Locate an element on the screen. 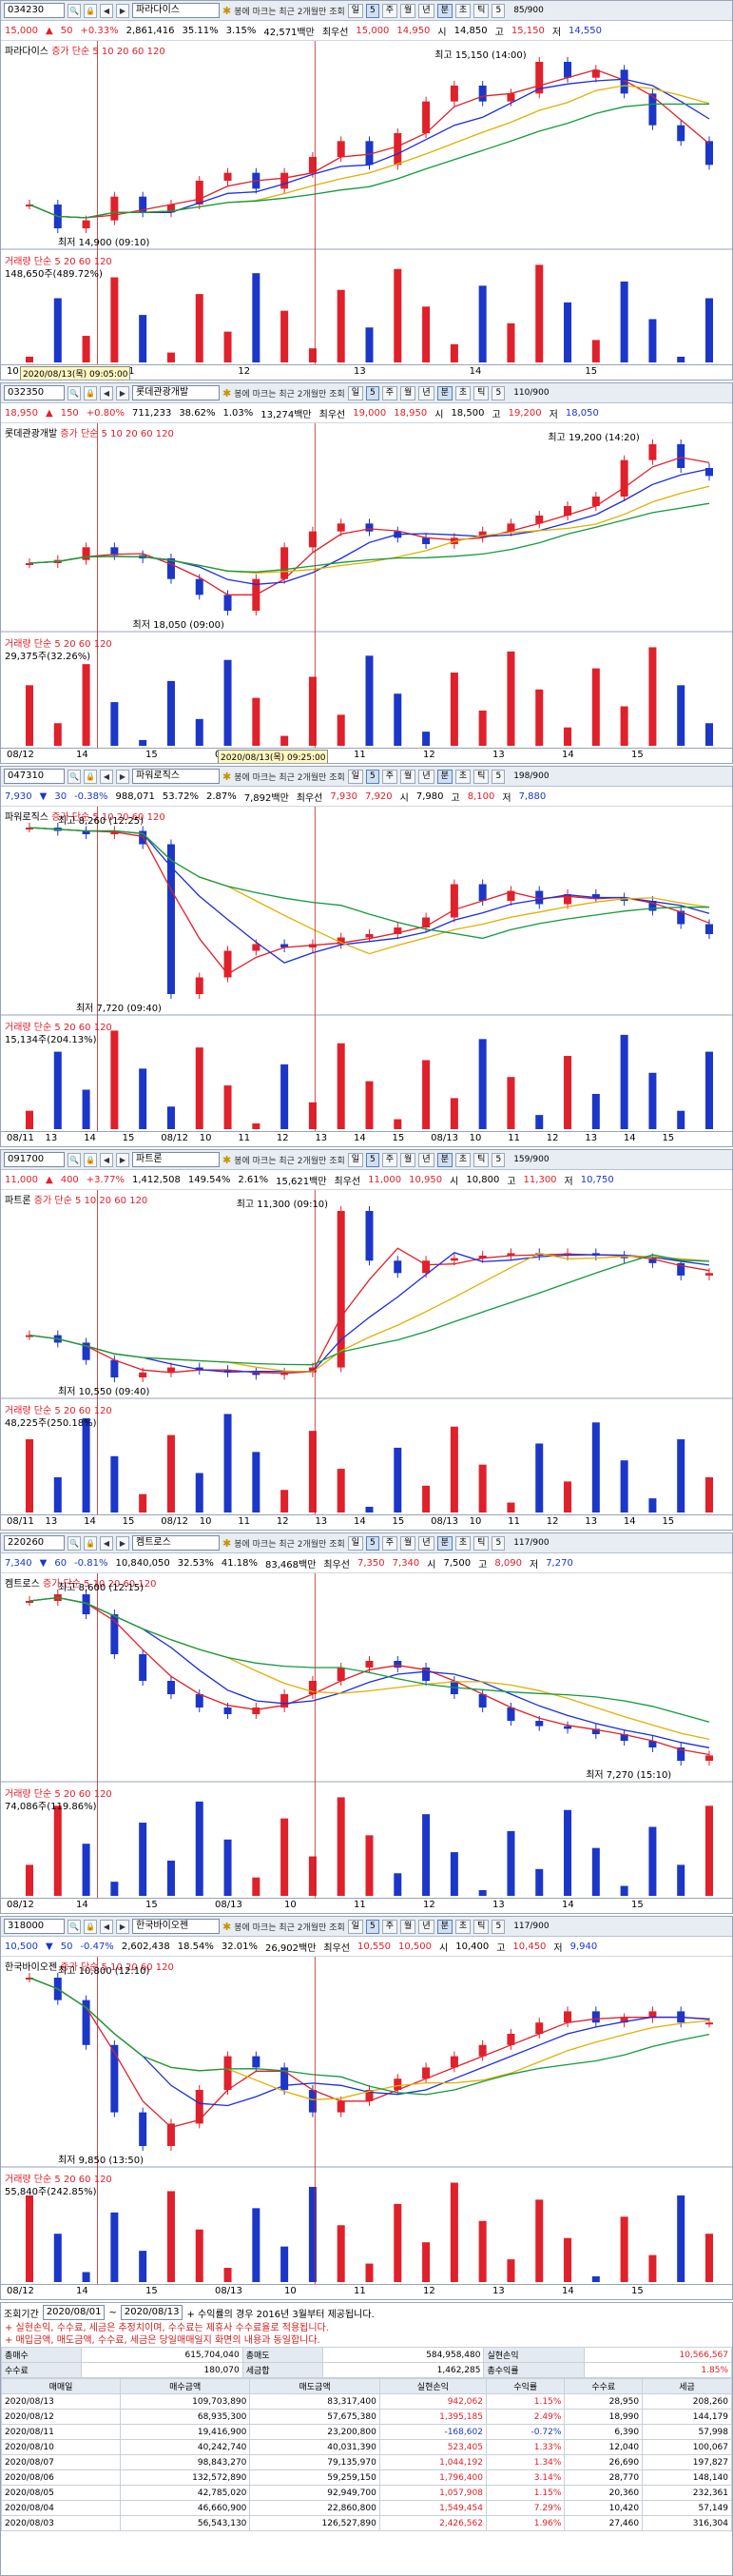 The image size is (733, 2576). stock-code-input: 220260 is located at coordinates (34, 1543).